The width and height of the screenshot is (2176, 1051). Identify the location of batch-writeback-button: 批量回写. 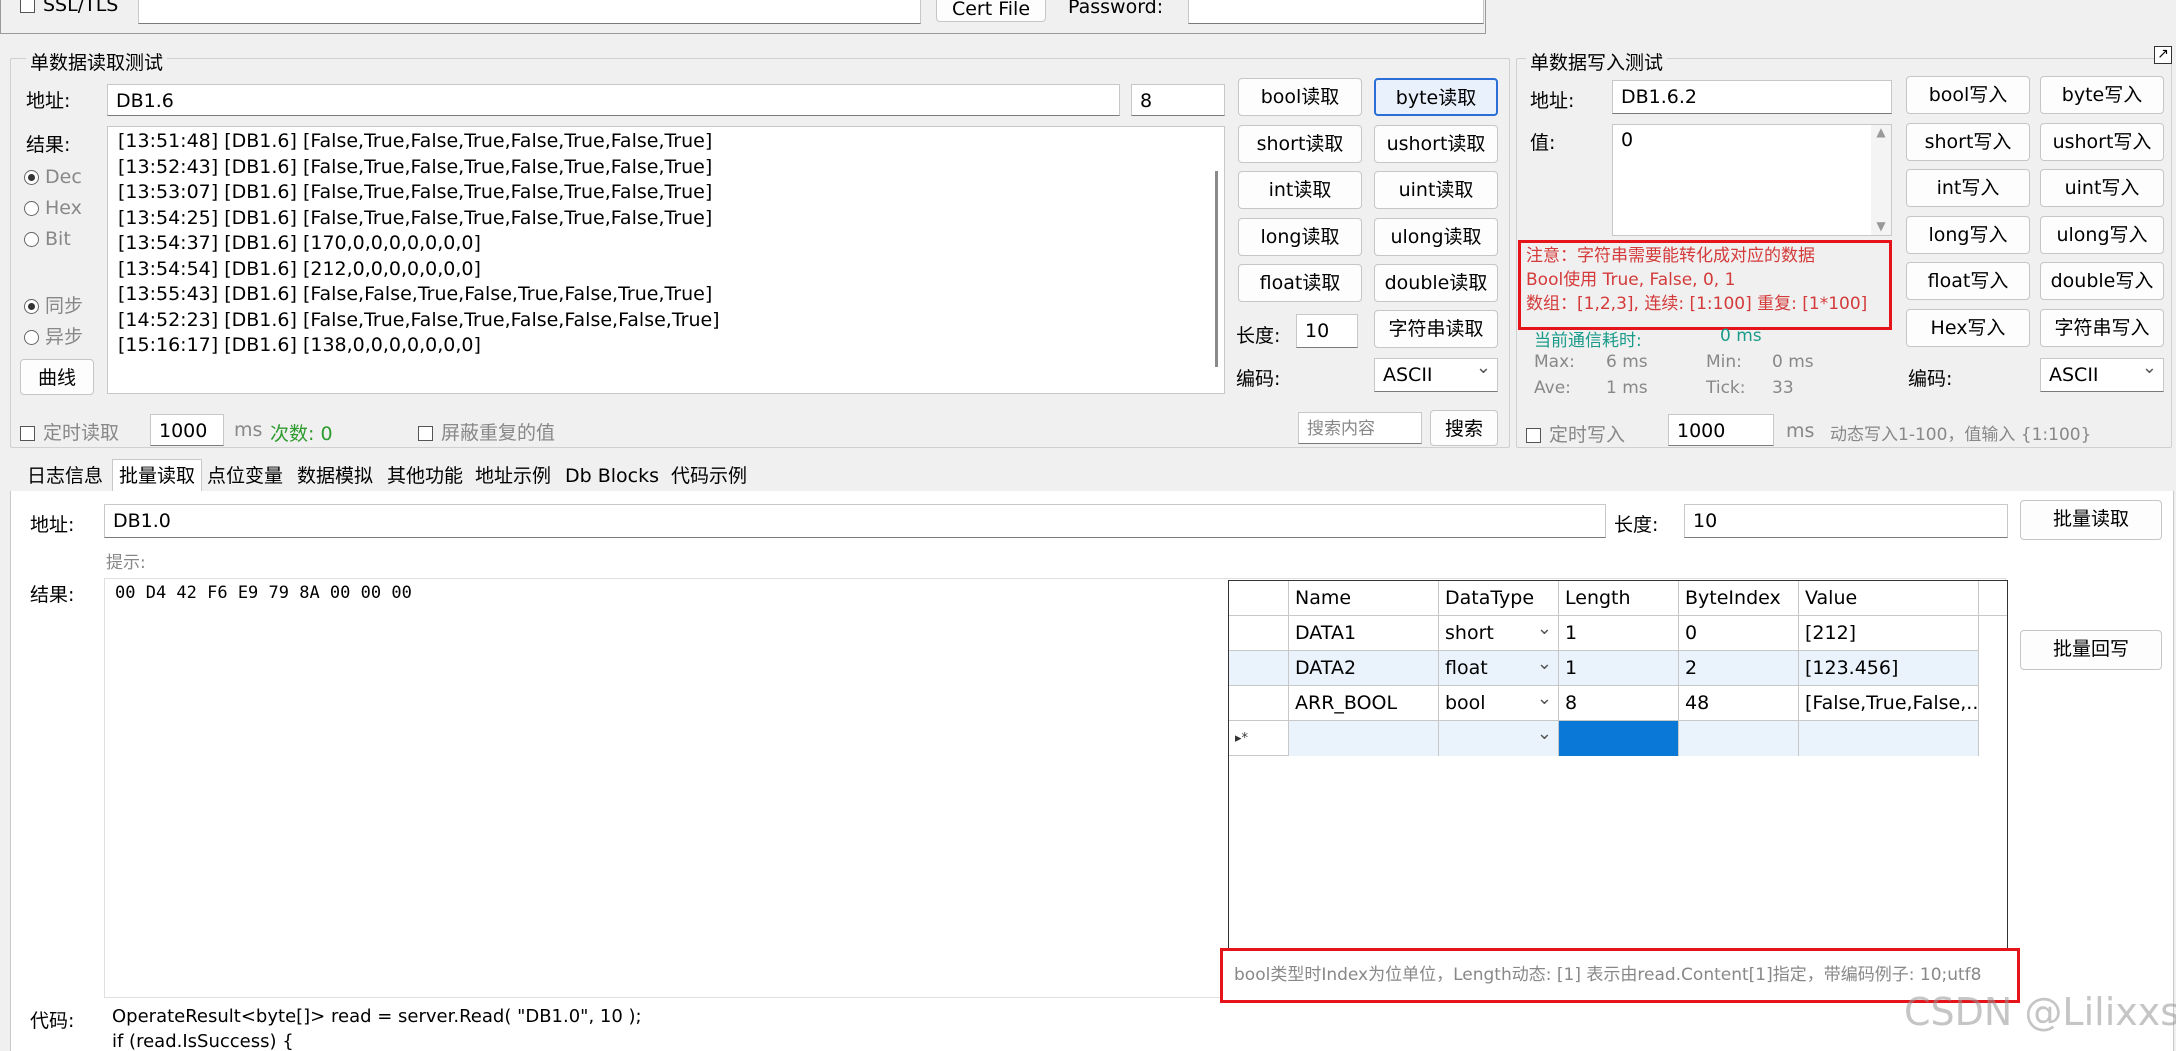
(2091, 650).